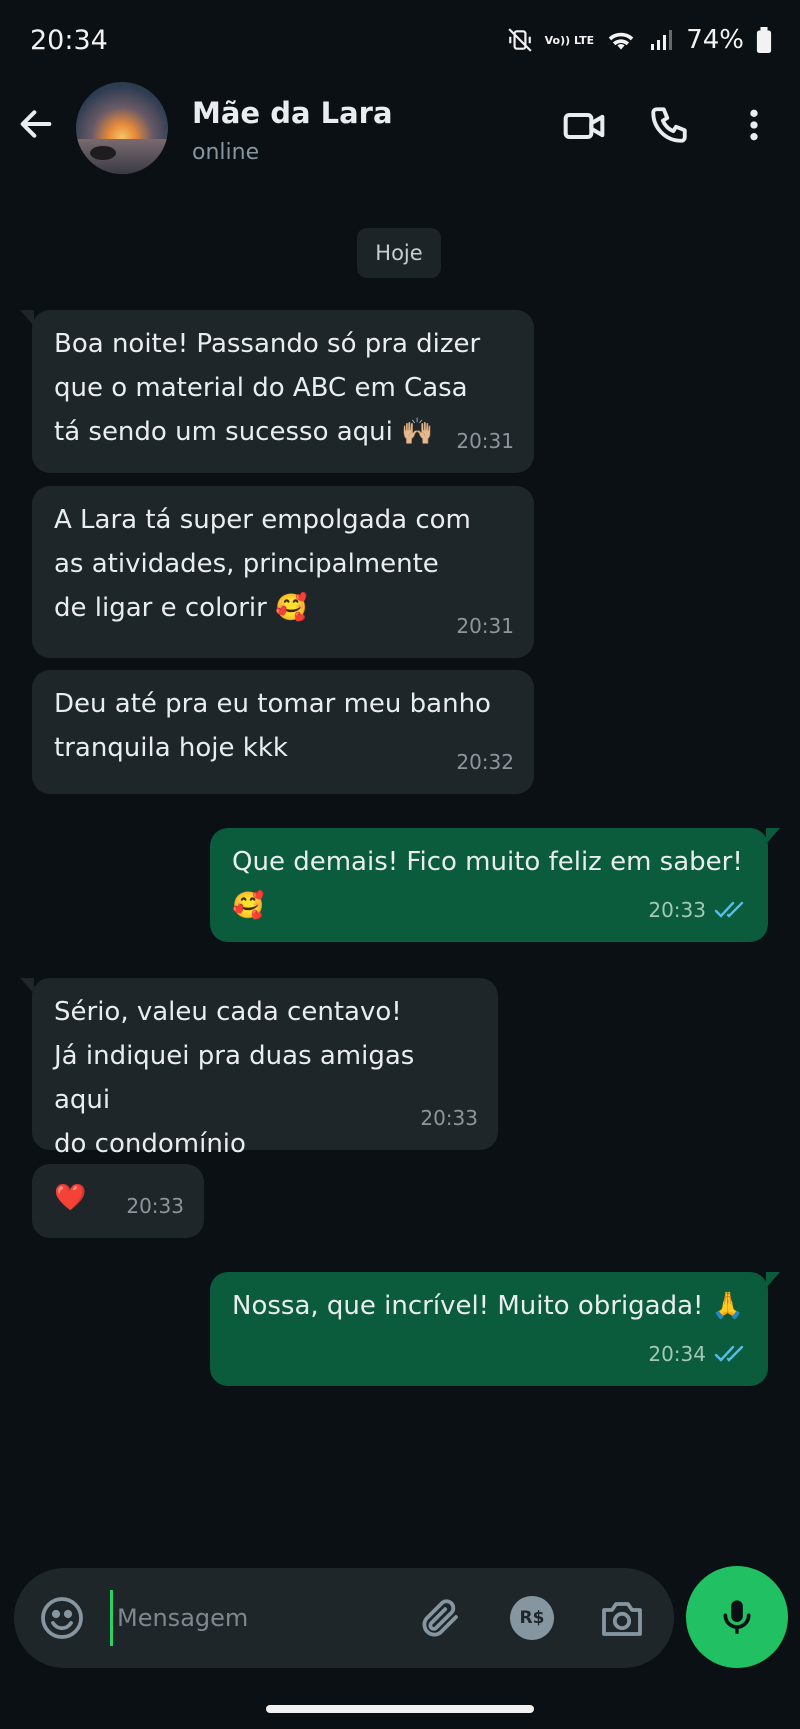  I want to click on payment-label: R$, so click(532, 1618).